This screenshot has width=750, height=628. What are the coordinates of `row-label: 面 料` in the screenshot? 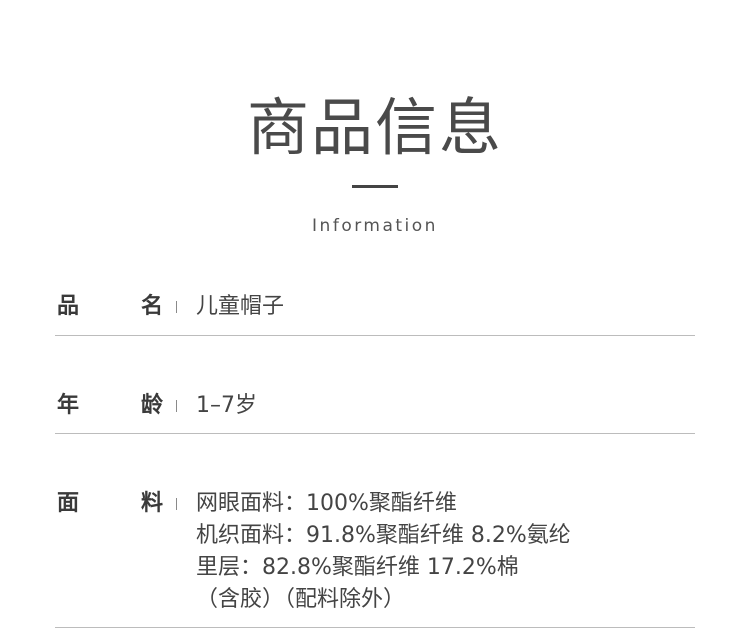 It's located at (110, 504).